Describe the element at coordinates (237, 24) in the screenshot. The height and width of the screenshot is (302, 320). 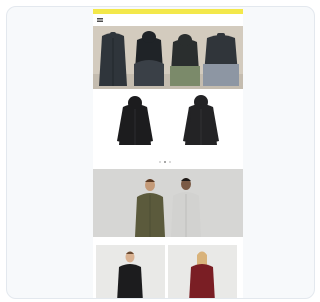
I see `bag-icon` at that location.